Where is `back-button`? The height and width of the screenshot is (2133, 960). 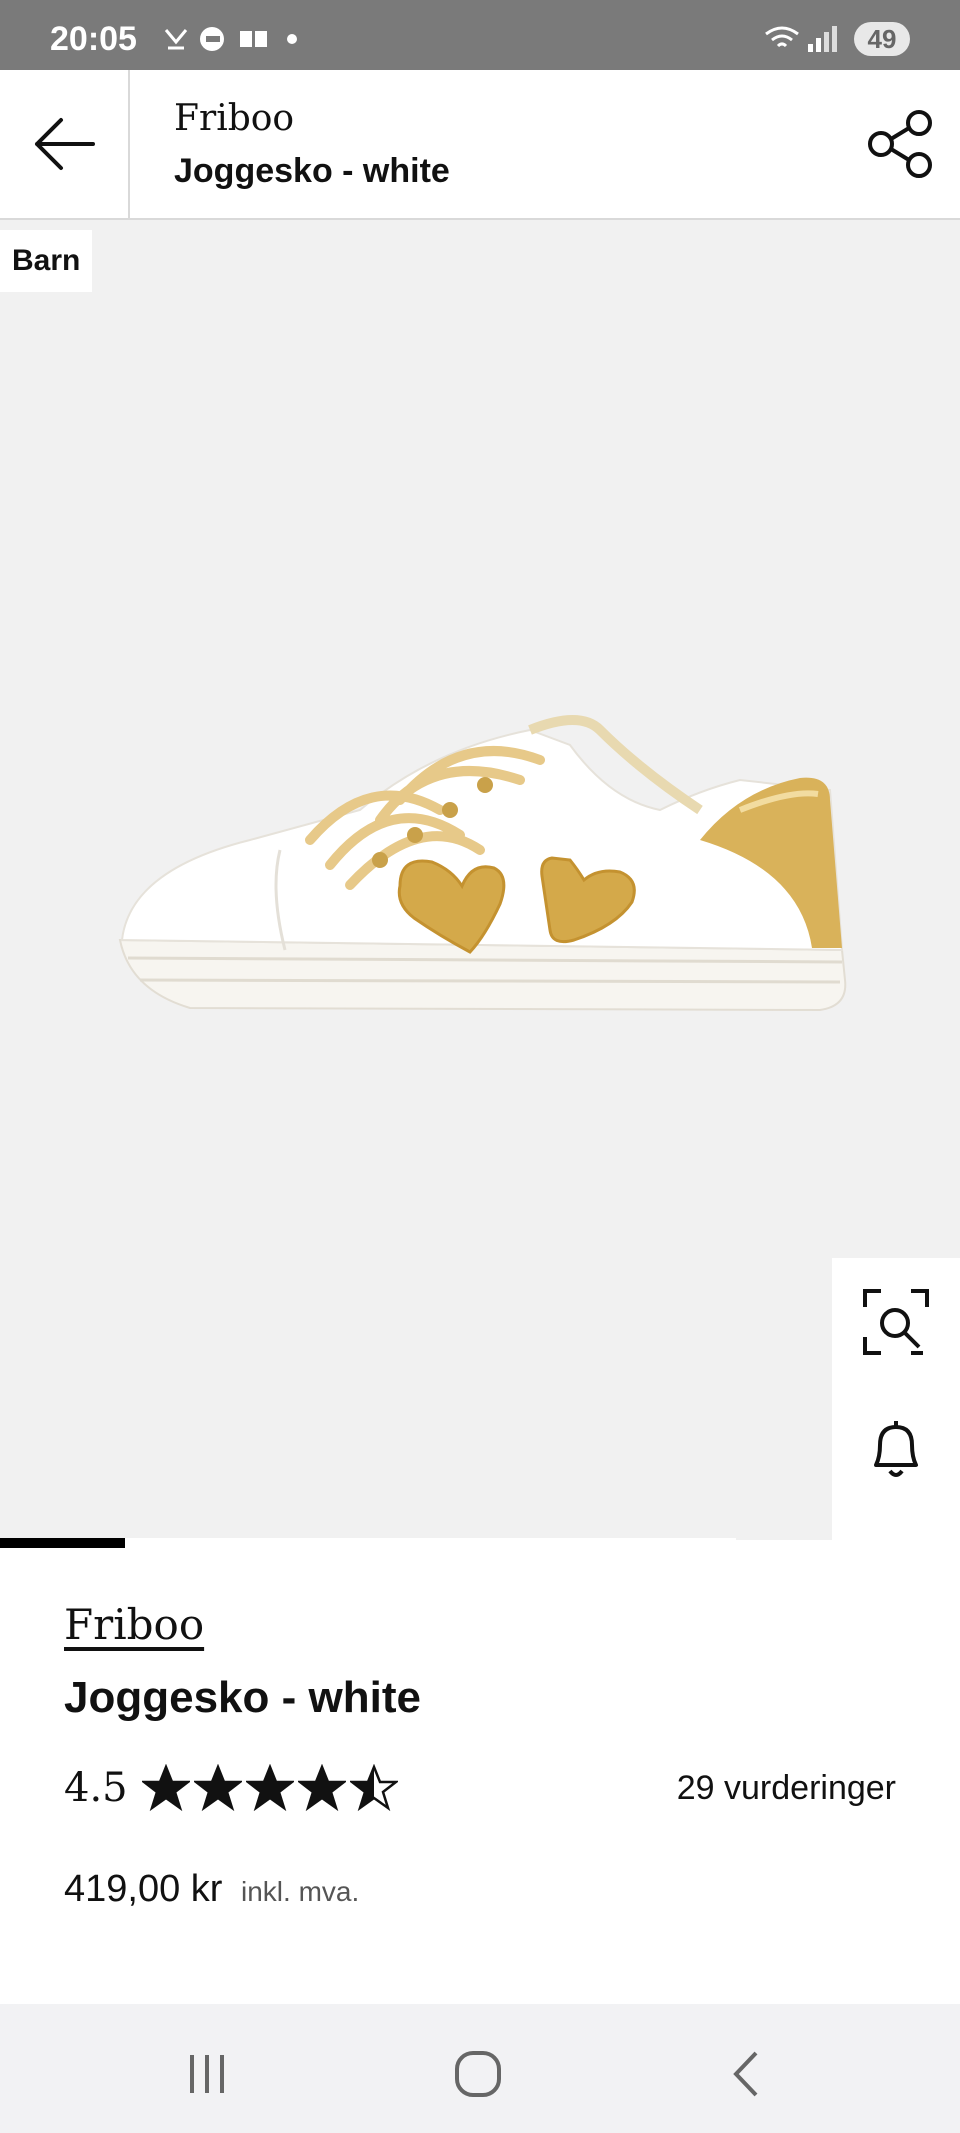
back-button is located at coordinates (65, 144).